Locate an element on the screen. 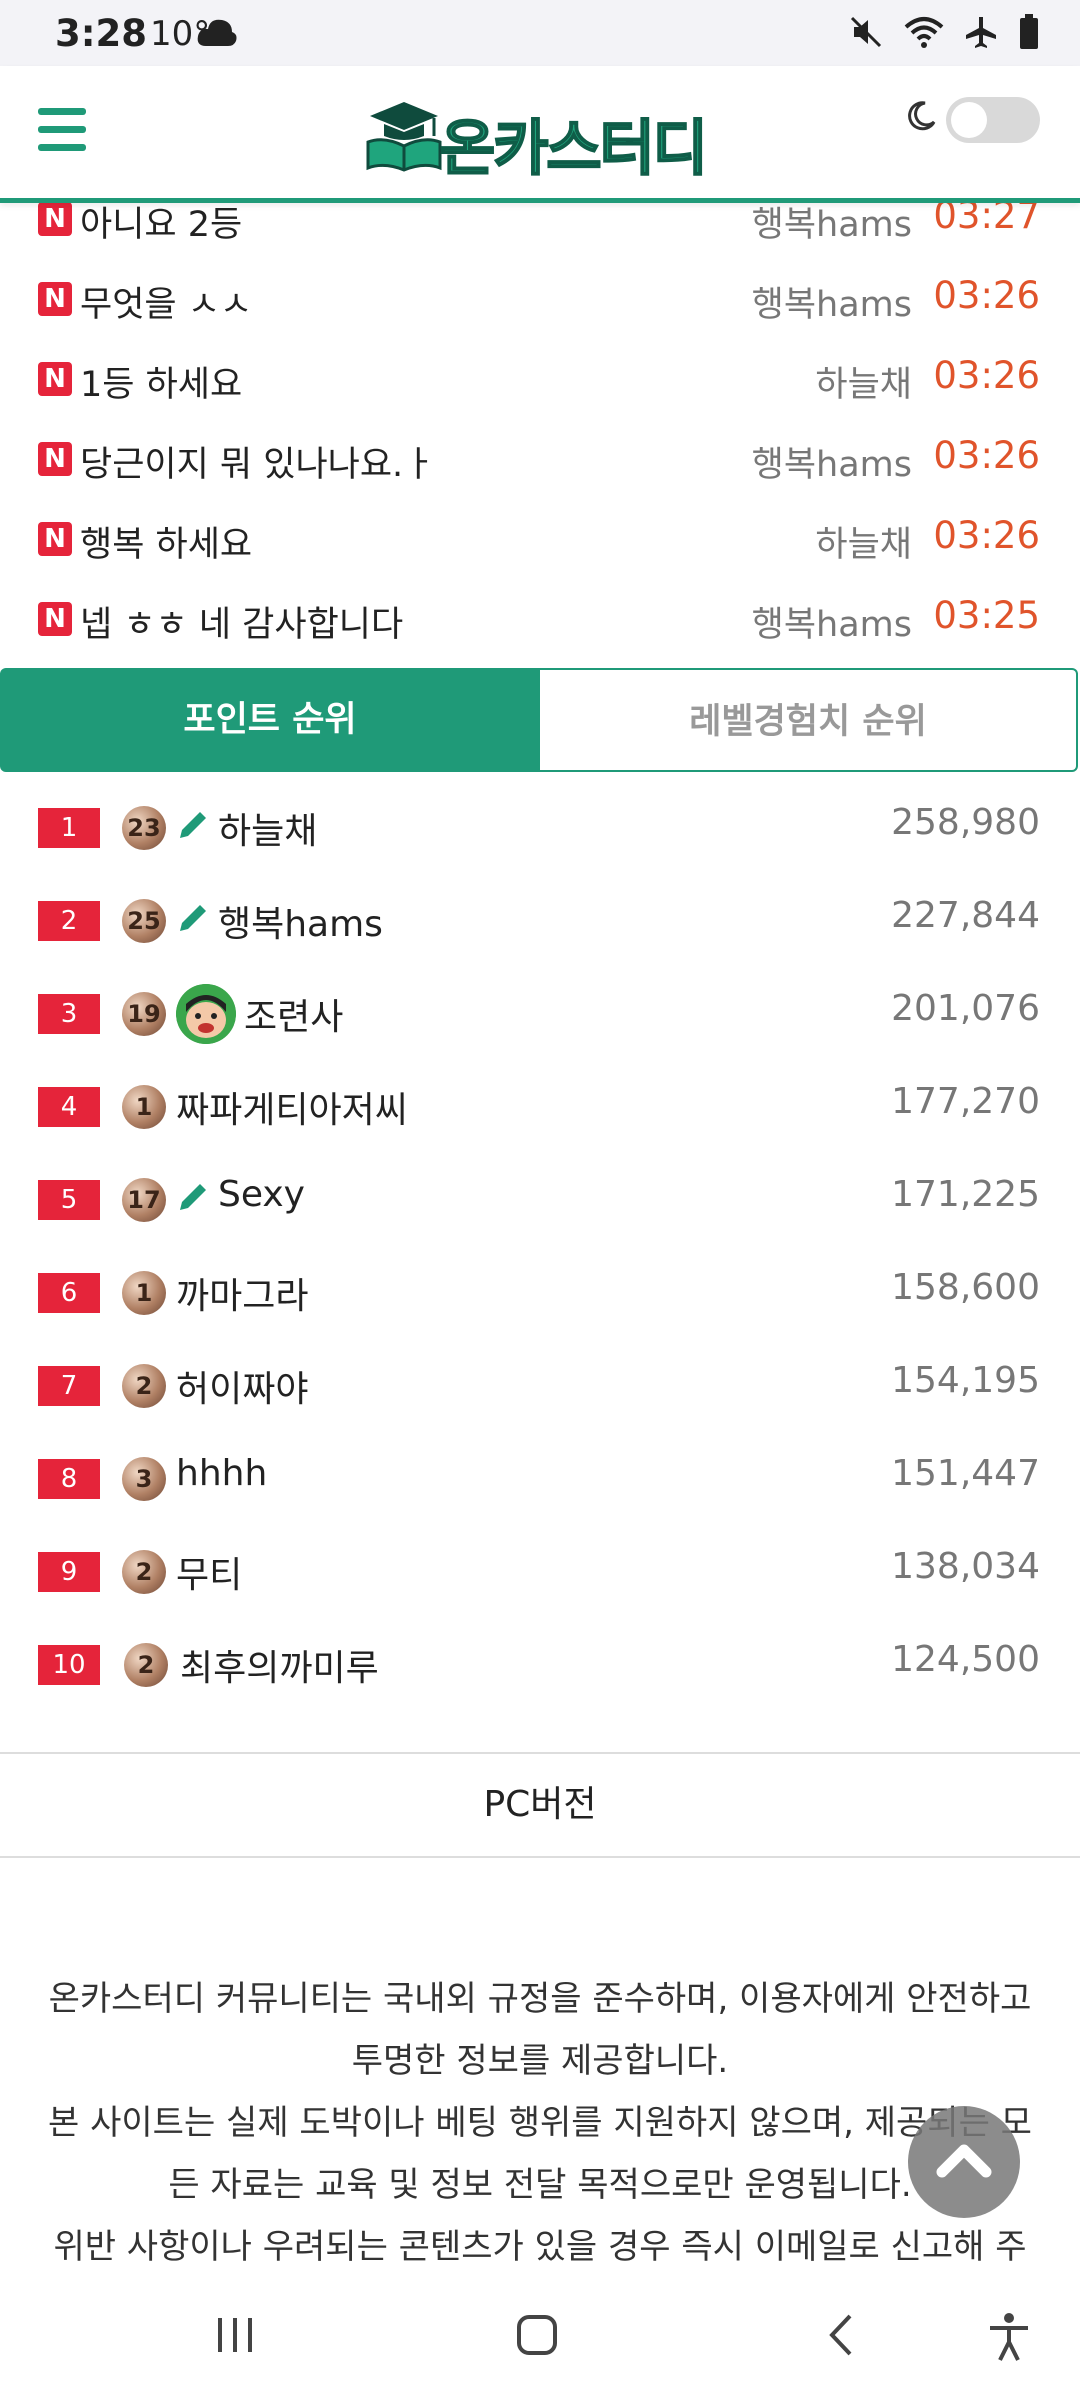 Image resolution: width=1080 pixels, height=2408 pixels. comment-title: 행복 하세요 is located at coordinates (166, 541).